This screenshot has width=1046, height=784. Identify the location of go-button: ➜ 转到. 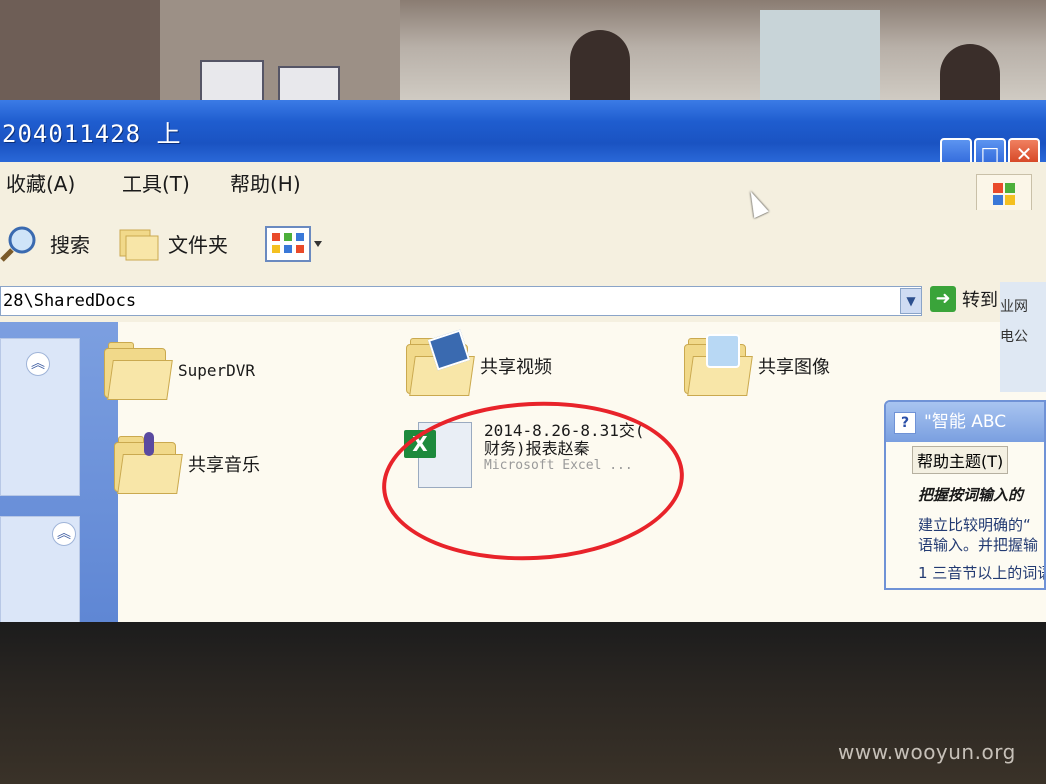
(964, 299).